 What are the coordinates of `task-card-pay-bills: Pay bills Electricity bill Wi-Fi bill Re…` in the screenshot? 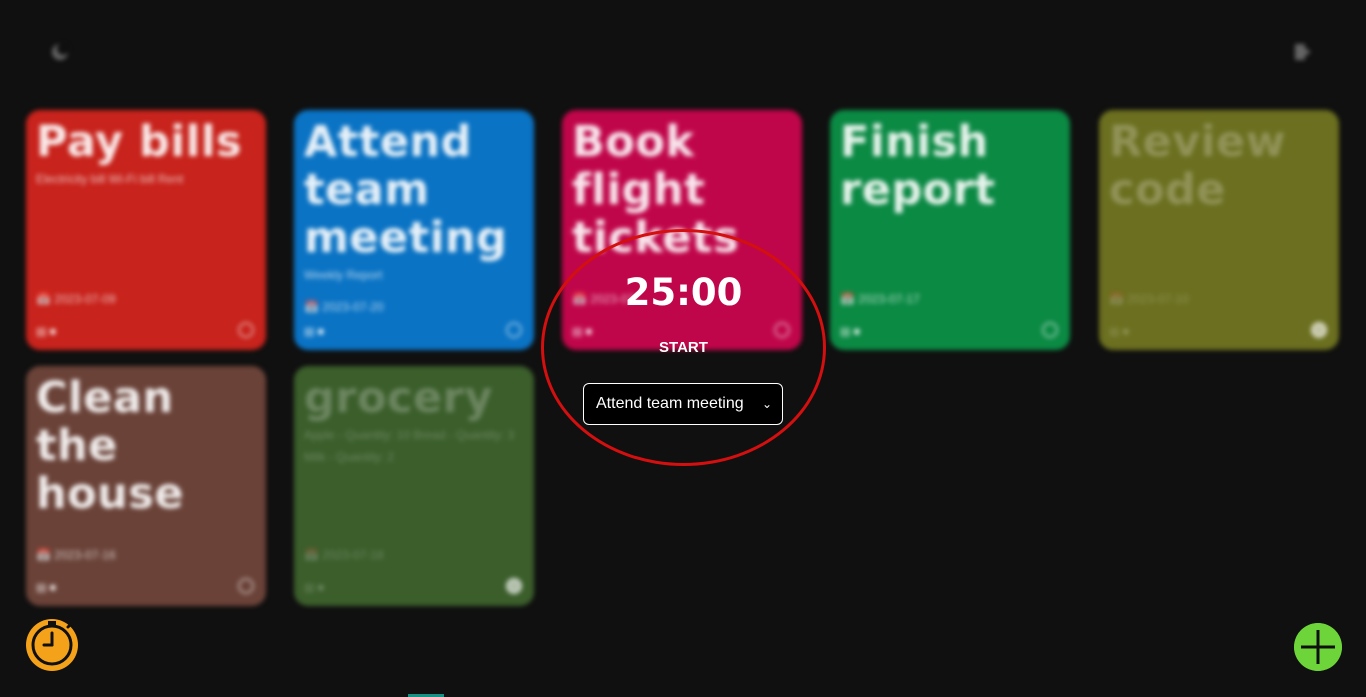 It's located at (146, 230).